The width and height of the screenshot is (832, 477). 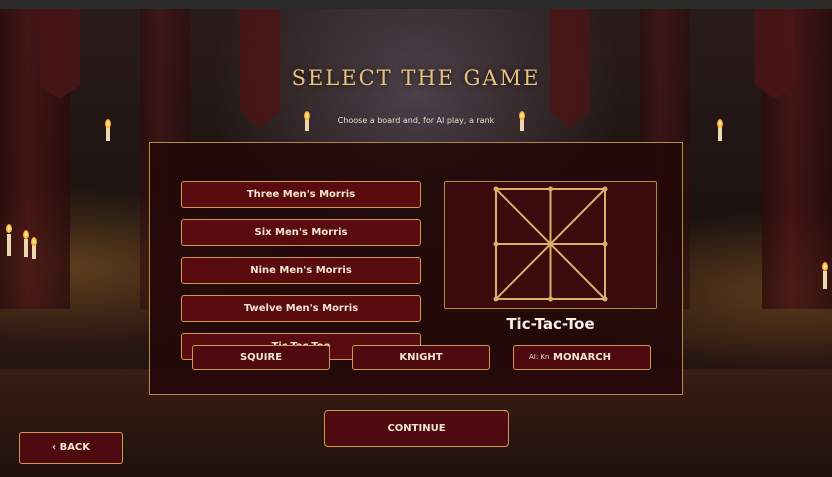 I want to click on board-diagram, so click(x=550, y=244).